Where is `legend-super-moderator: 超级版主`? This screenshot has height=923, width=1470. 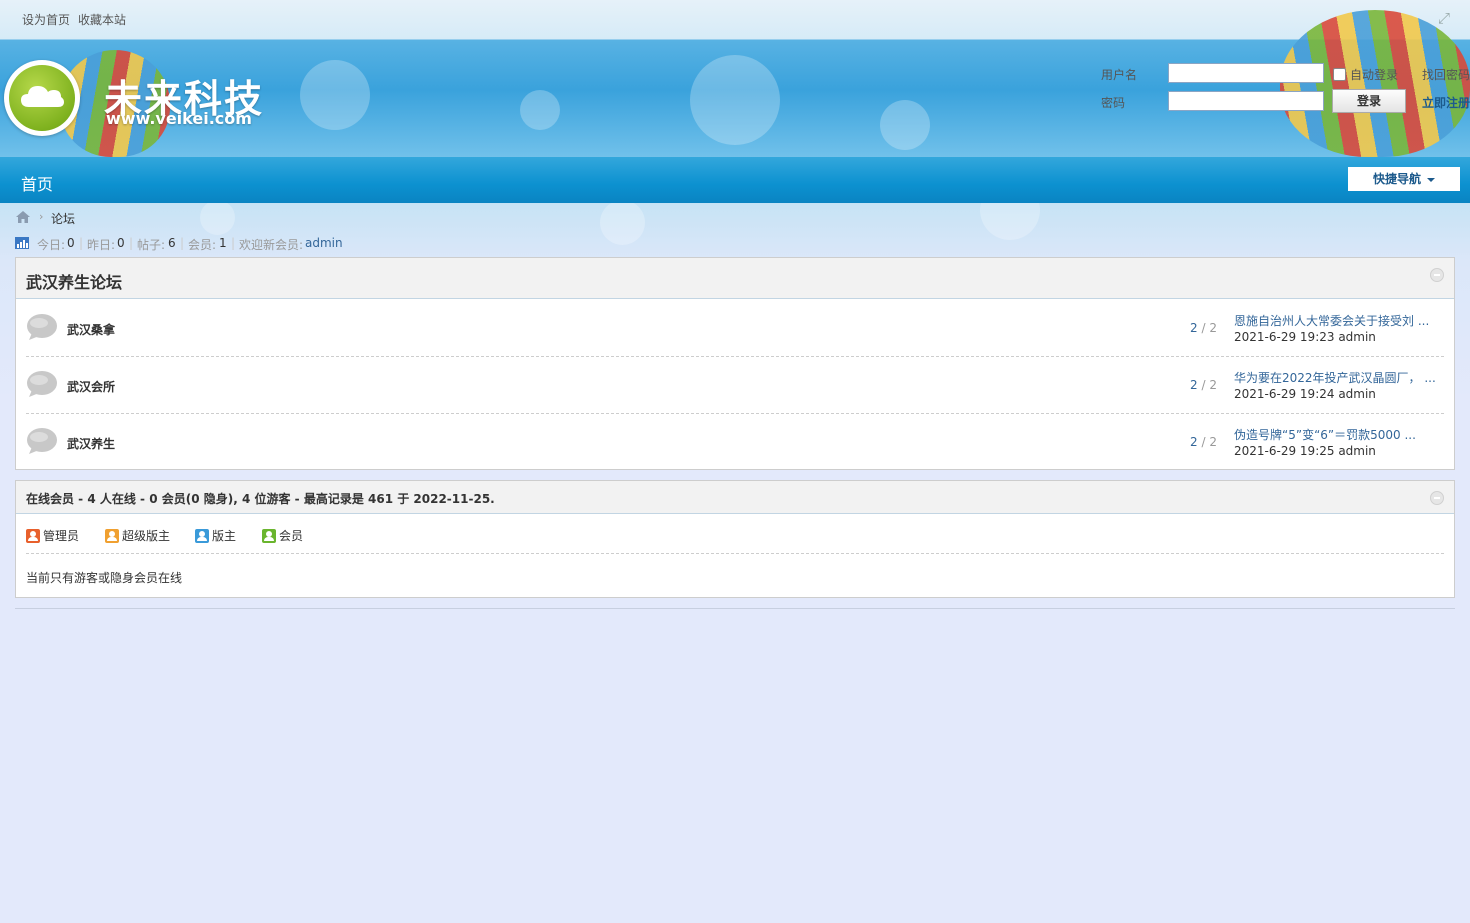 legend-super-moderator: 超级版主 is located at coordinates (137, 535).